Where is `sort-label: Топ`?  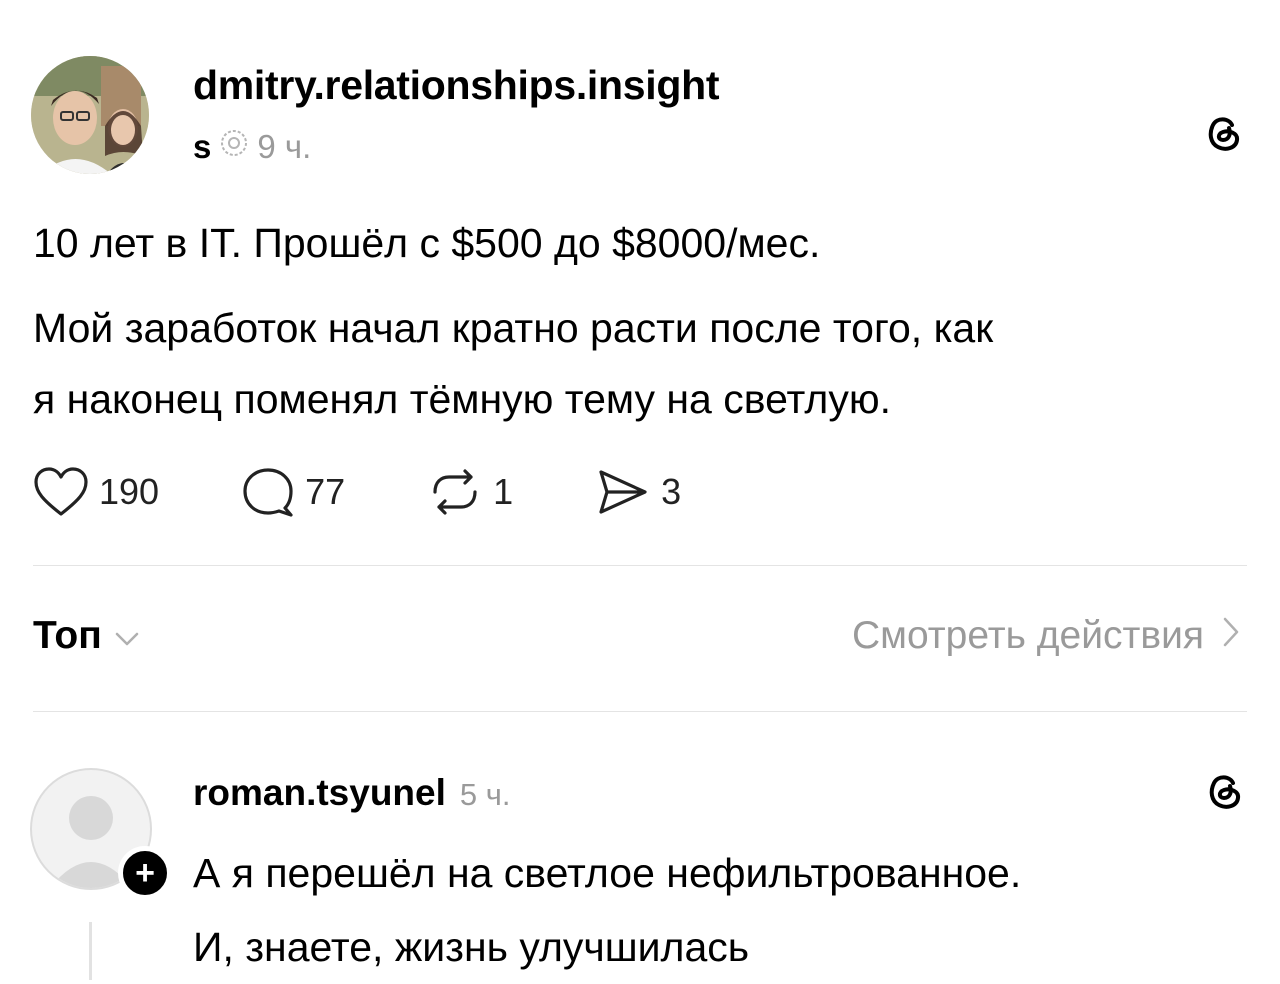
sort-label: Топ is located at coordinates (67, 635).